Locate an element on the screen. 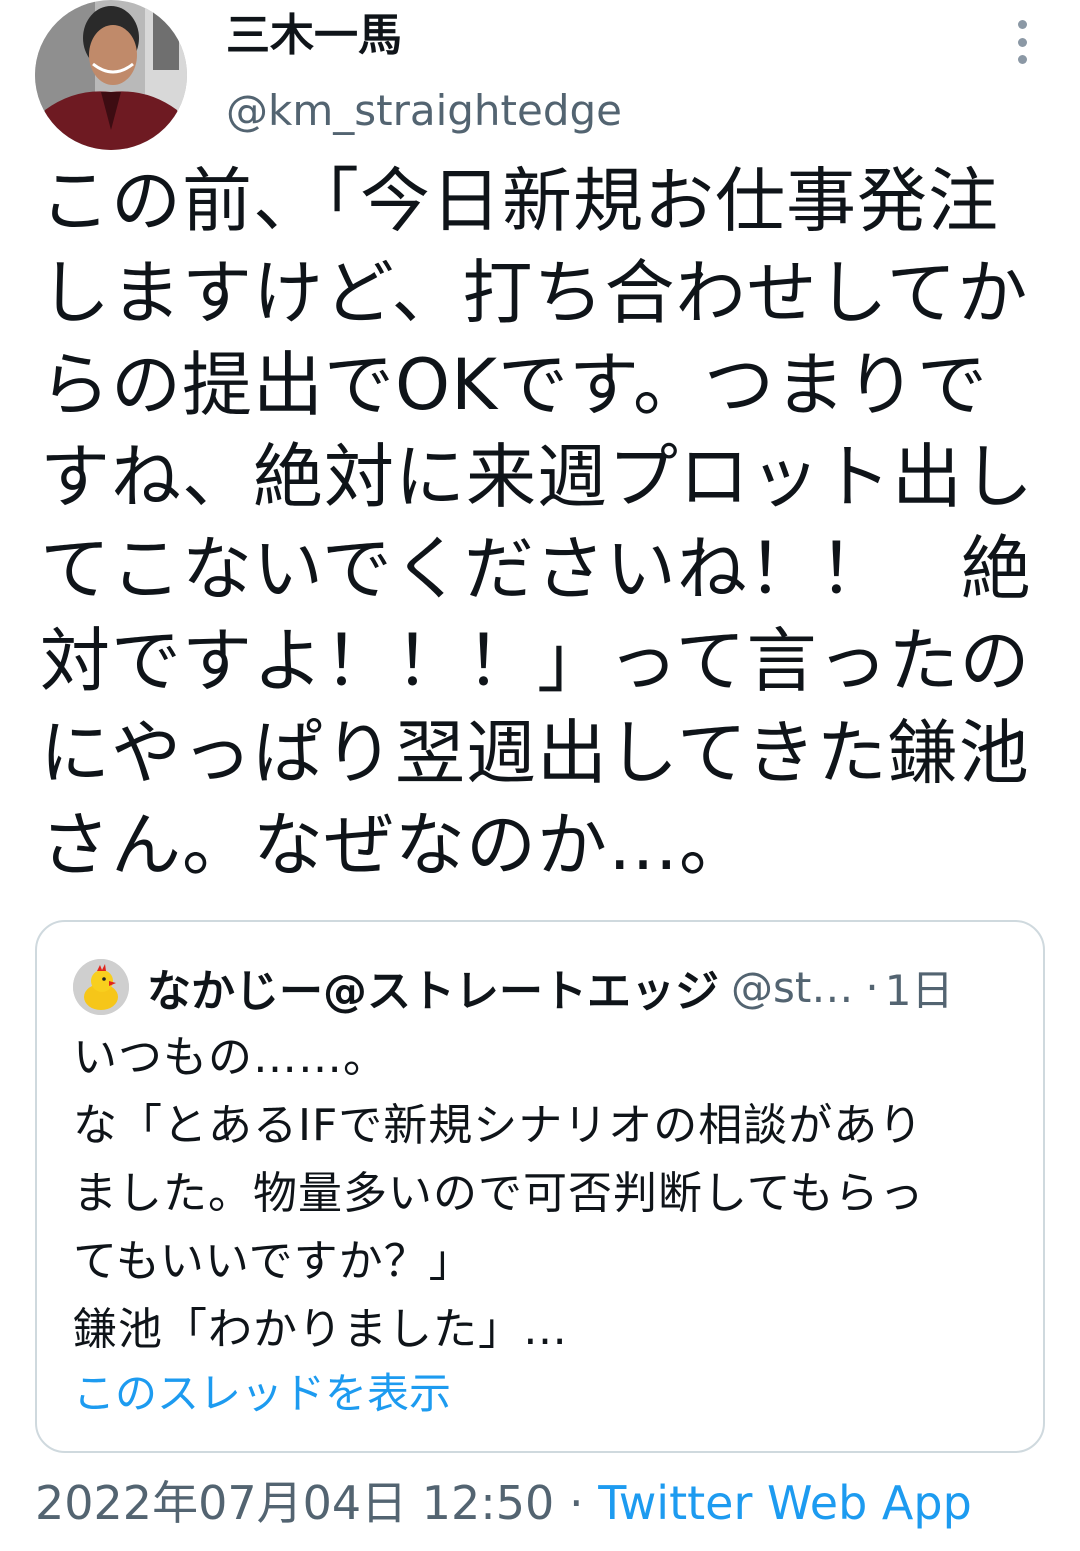  show-thread-link: このスレッドを表示 is located at coordinates (262, 1394).